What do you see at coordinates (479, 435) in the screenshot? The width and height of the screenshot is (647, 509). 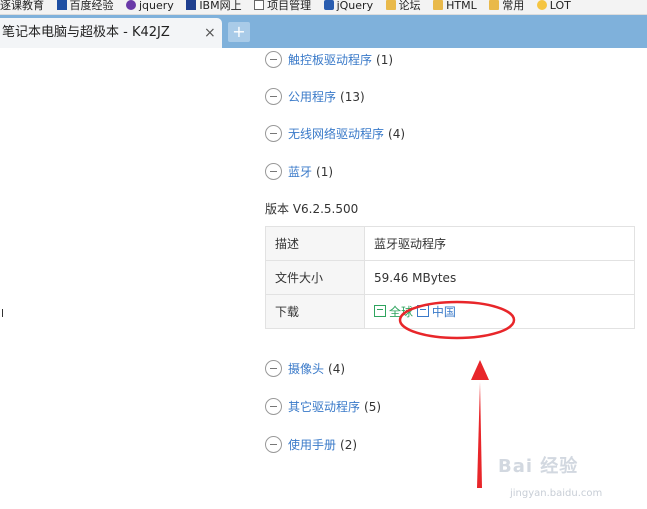 I see `arrow-shaft` at bounding box center [479, 435].